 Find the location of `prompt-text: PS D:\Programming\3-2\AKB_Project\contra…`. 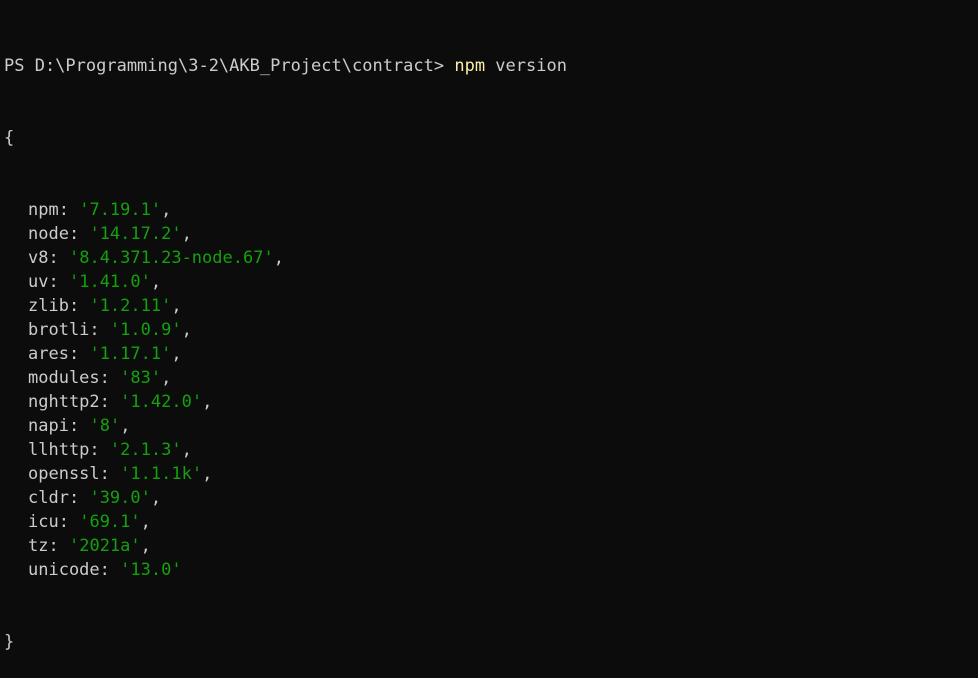

prompt-text: PS D:\Programming\3-2\AKB_Project\contra… is located at coordinates (229, 66).